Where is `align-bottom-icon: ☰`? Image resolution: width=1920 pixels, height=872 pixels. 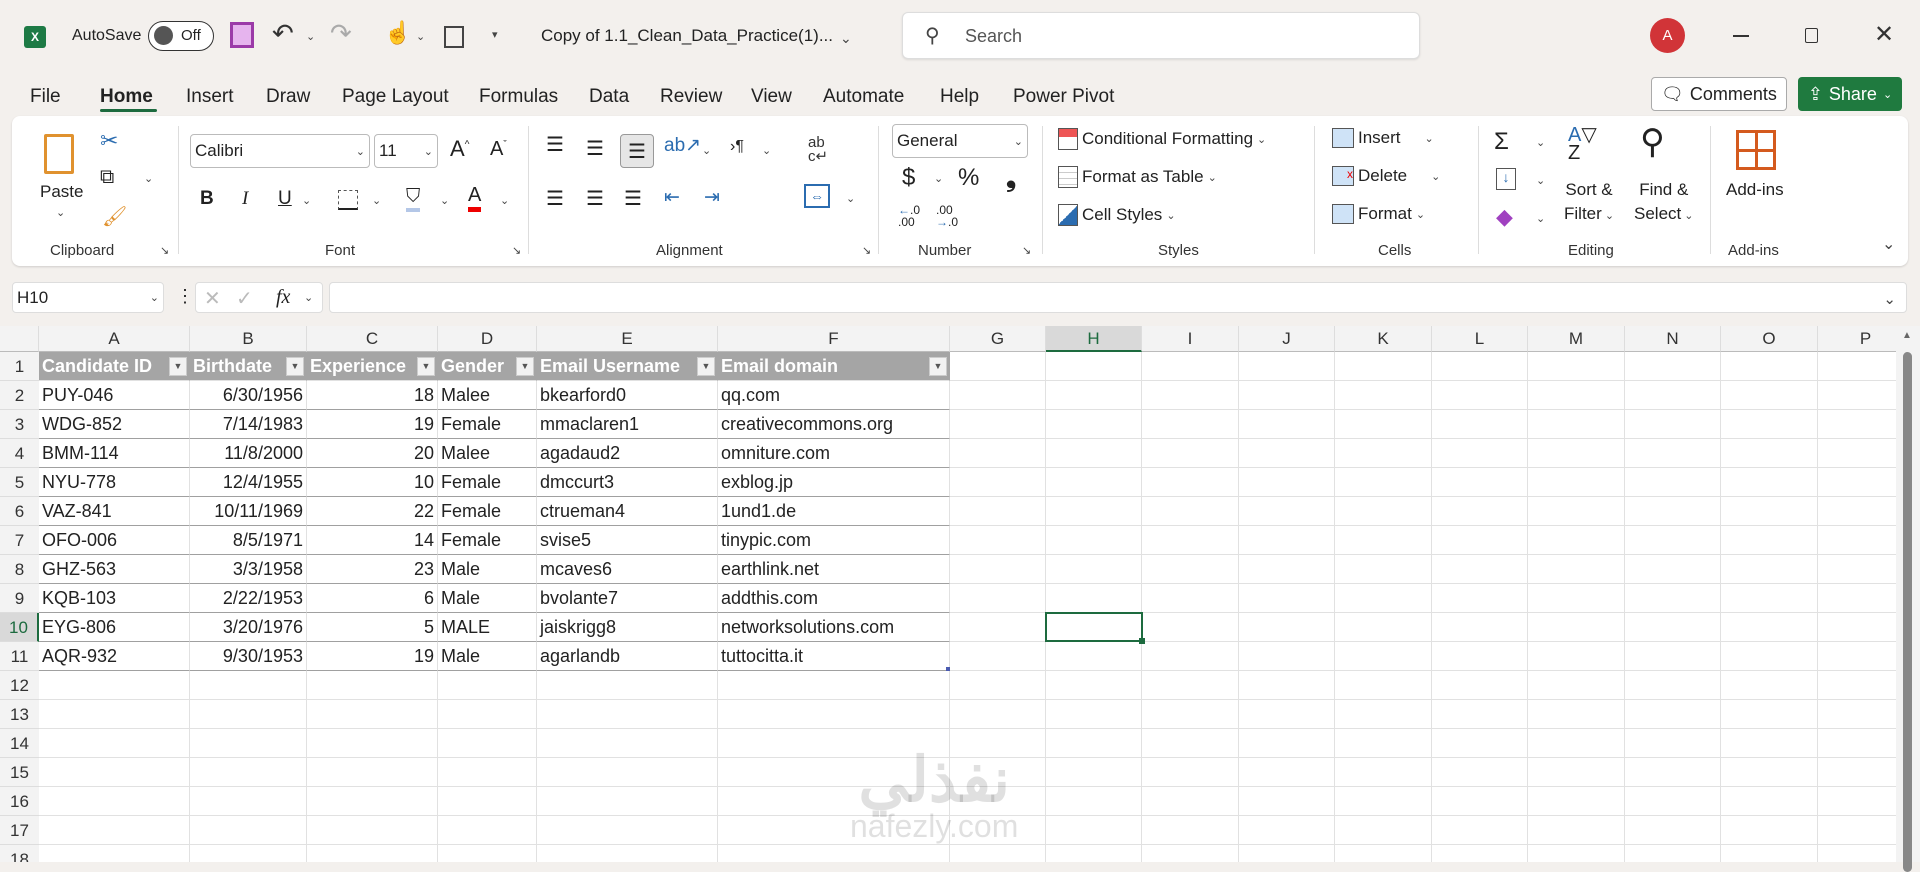 align-bottom-icon: ☰ is located at coordinates (637, 151).